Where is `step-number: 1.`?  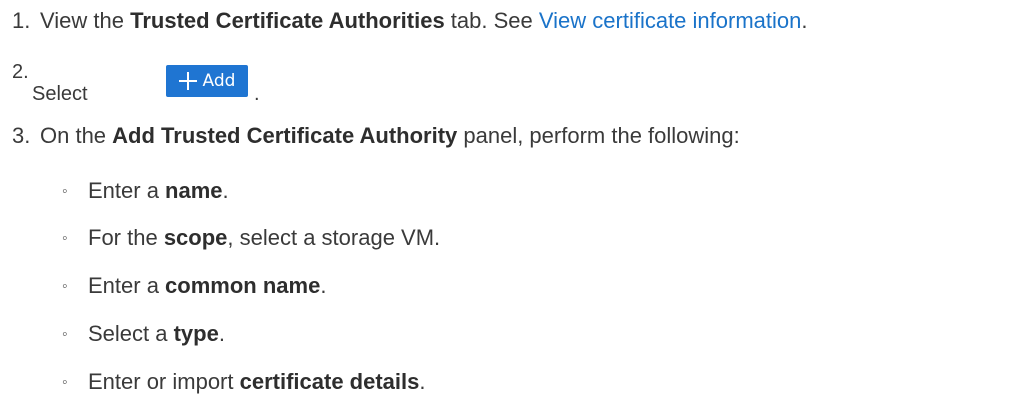 step-number: 1. is located at coordinates (21, 20).